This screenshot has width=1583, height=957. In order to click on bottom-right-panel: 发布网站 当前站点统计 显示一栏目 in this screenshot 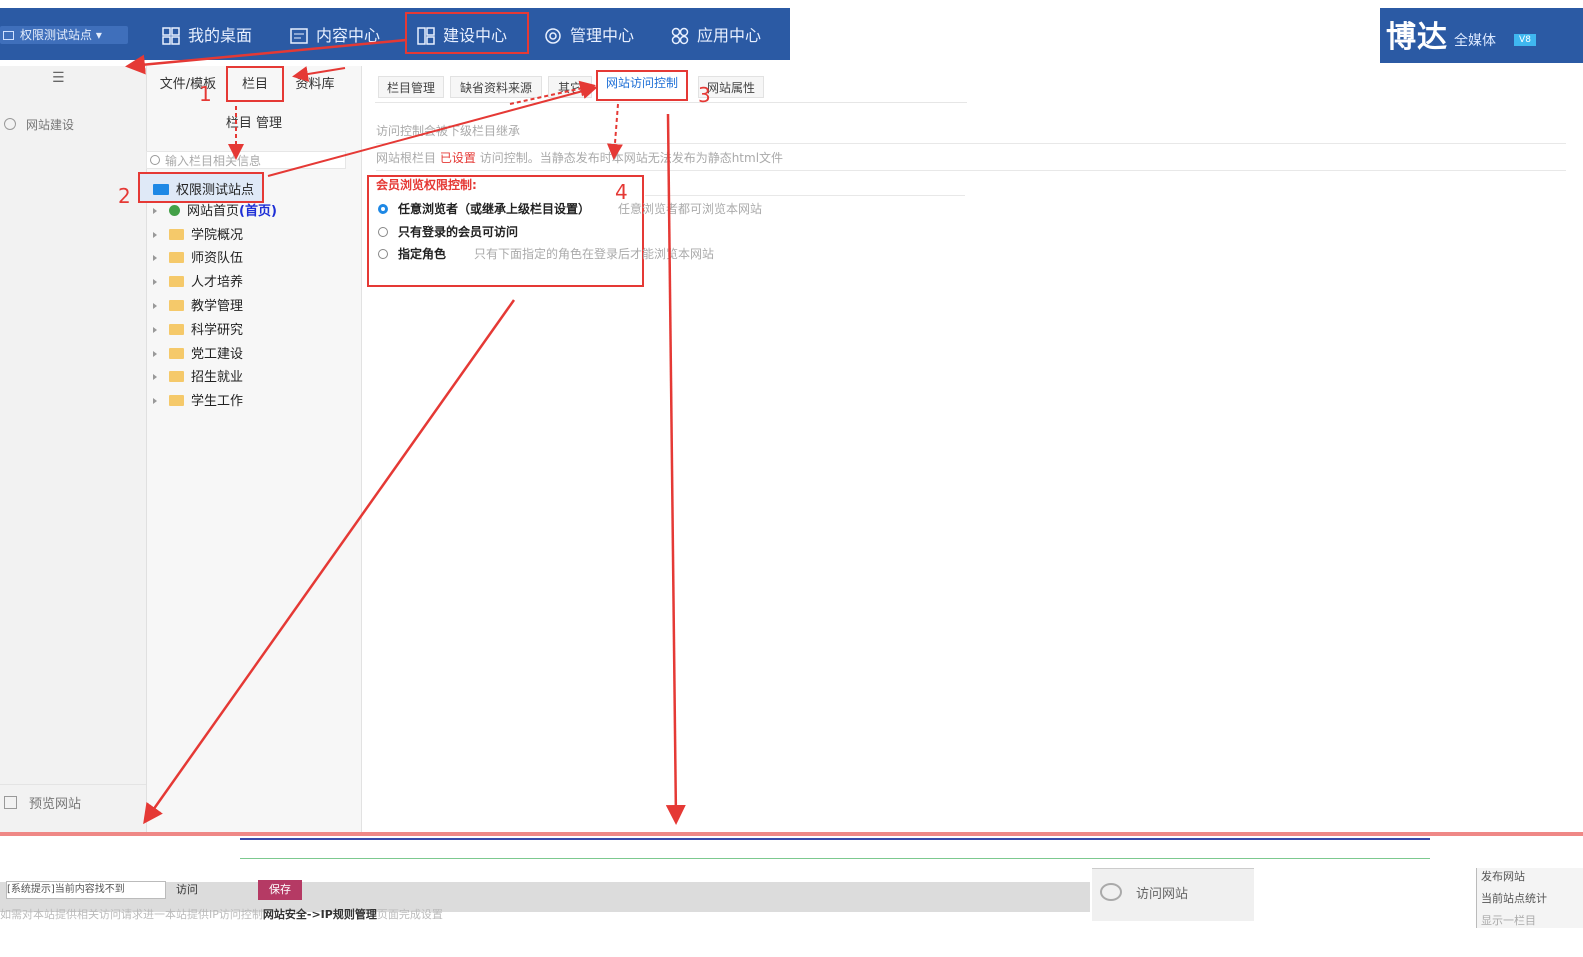, I will do `click(1529, 898)`.